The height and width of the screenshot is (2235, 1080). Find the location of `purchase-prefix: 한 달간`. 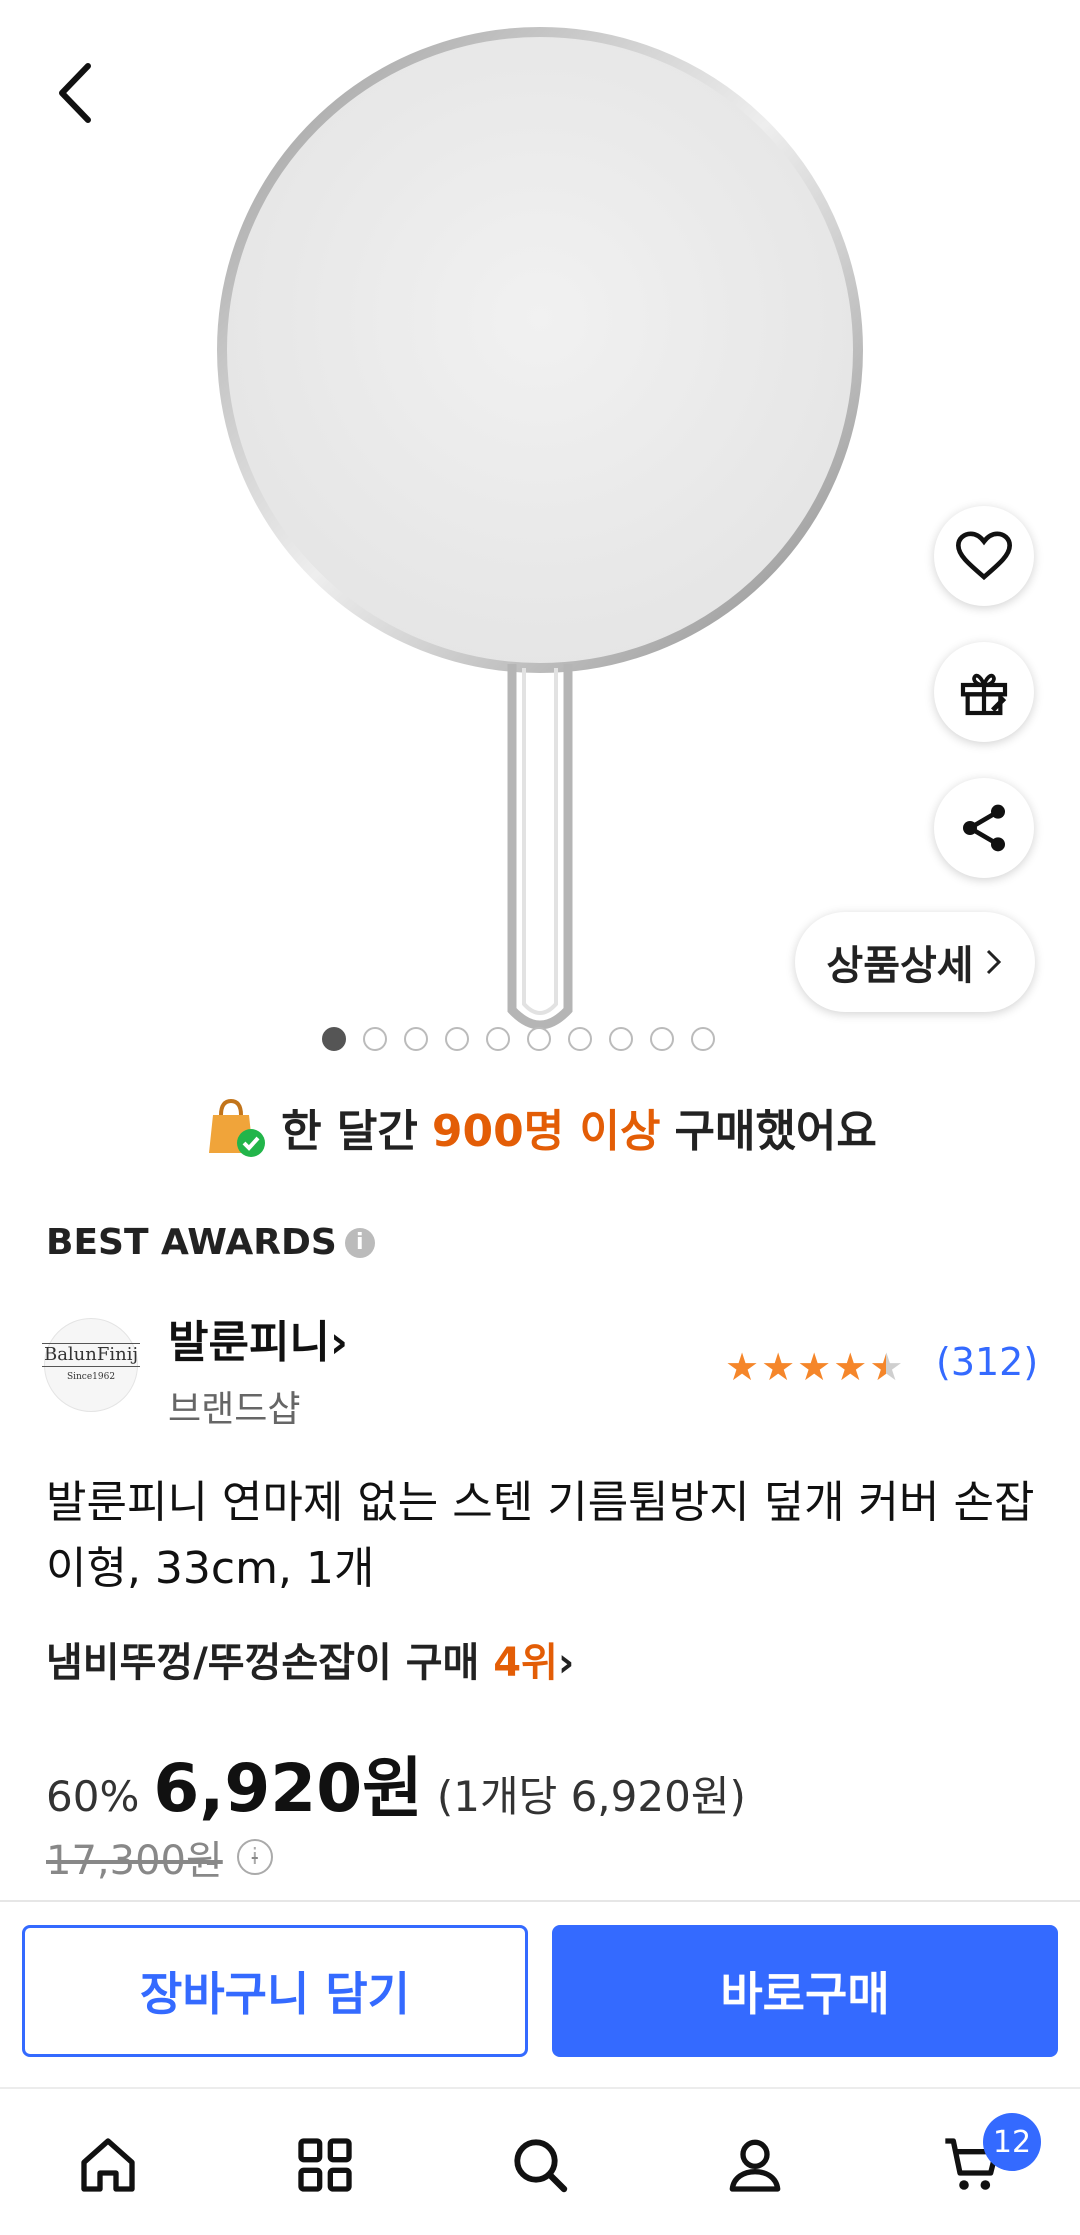

purchase-prefix: 한 달간 is located at coordinates (349, 1131).